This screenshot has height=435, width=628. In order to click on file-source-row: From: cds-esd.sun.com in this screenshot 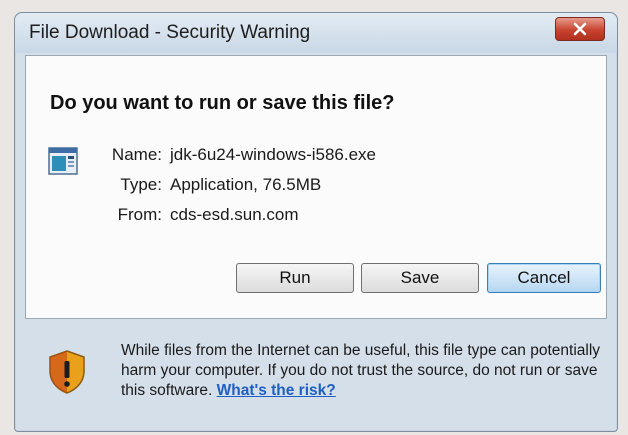, I will do `click(192, 215)`.